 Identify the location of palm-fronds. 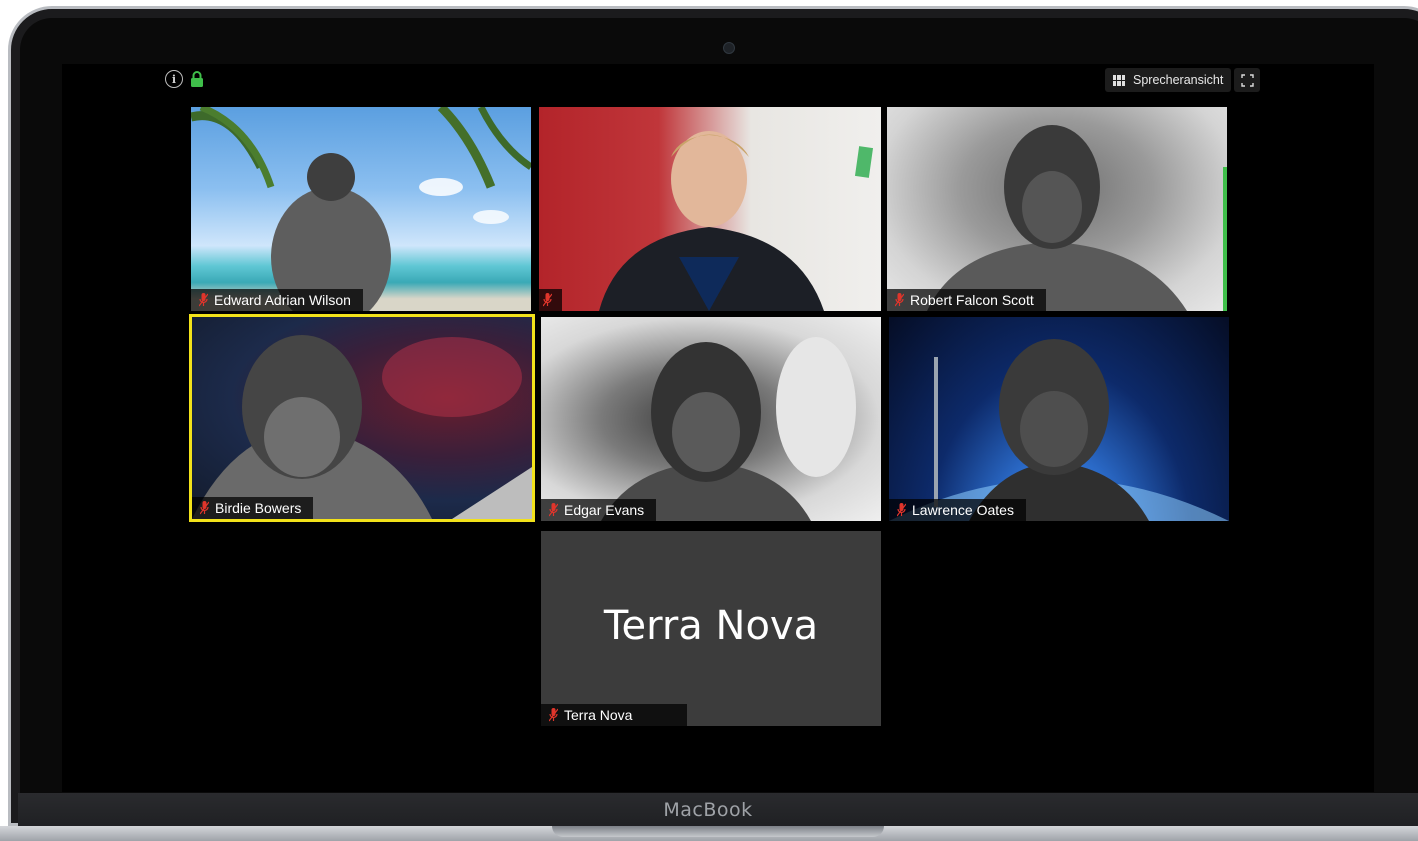
(361, 209).